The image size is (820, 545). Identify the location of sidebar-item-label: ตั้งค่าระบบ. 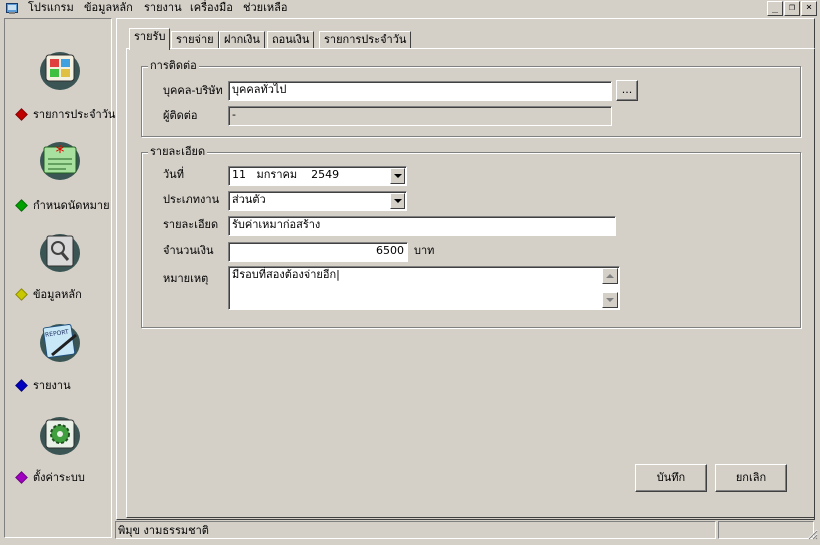
(59, 477).